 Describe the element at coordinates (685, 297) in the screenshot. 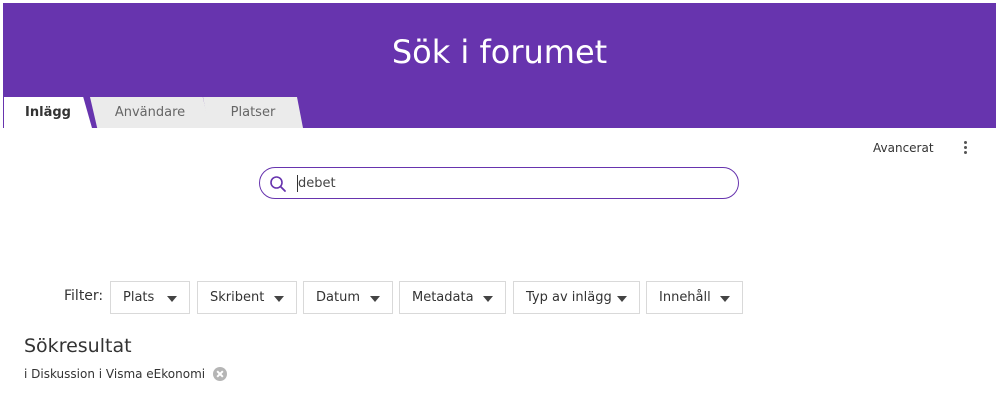

I see `filter-label-text: Innehåll` at that location.